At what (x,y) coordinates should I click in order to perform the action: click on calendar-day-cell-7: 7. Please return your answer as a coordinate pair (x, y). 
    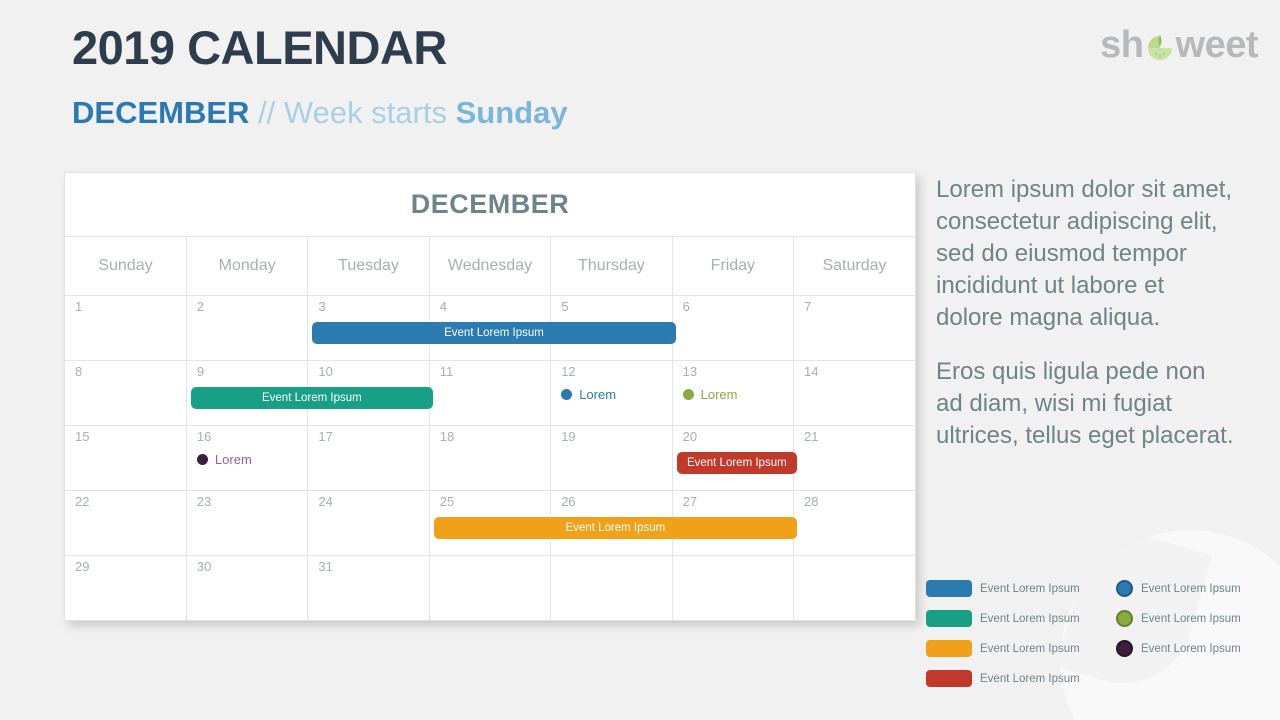
    Looking at the image, I should click on (854, 327).